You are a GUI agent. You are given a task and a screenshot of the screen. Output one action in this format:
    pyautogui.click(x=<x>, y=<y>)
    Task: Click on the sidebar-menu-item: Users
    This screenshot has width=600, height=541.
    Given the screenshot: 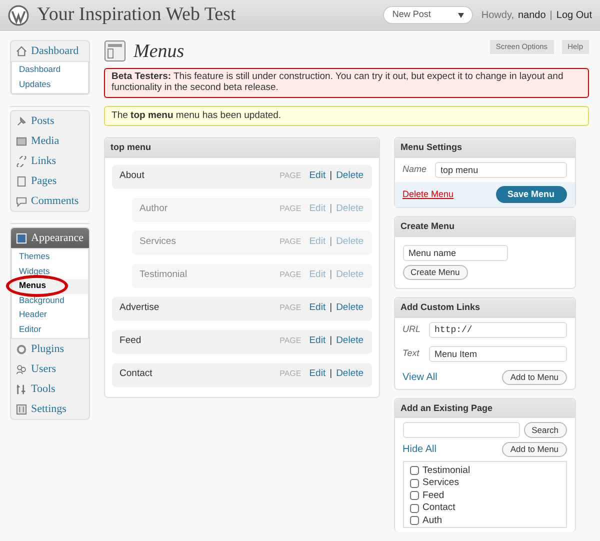 What is the action you would take?
    pyautogui.click(x=50, y=369)
    